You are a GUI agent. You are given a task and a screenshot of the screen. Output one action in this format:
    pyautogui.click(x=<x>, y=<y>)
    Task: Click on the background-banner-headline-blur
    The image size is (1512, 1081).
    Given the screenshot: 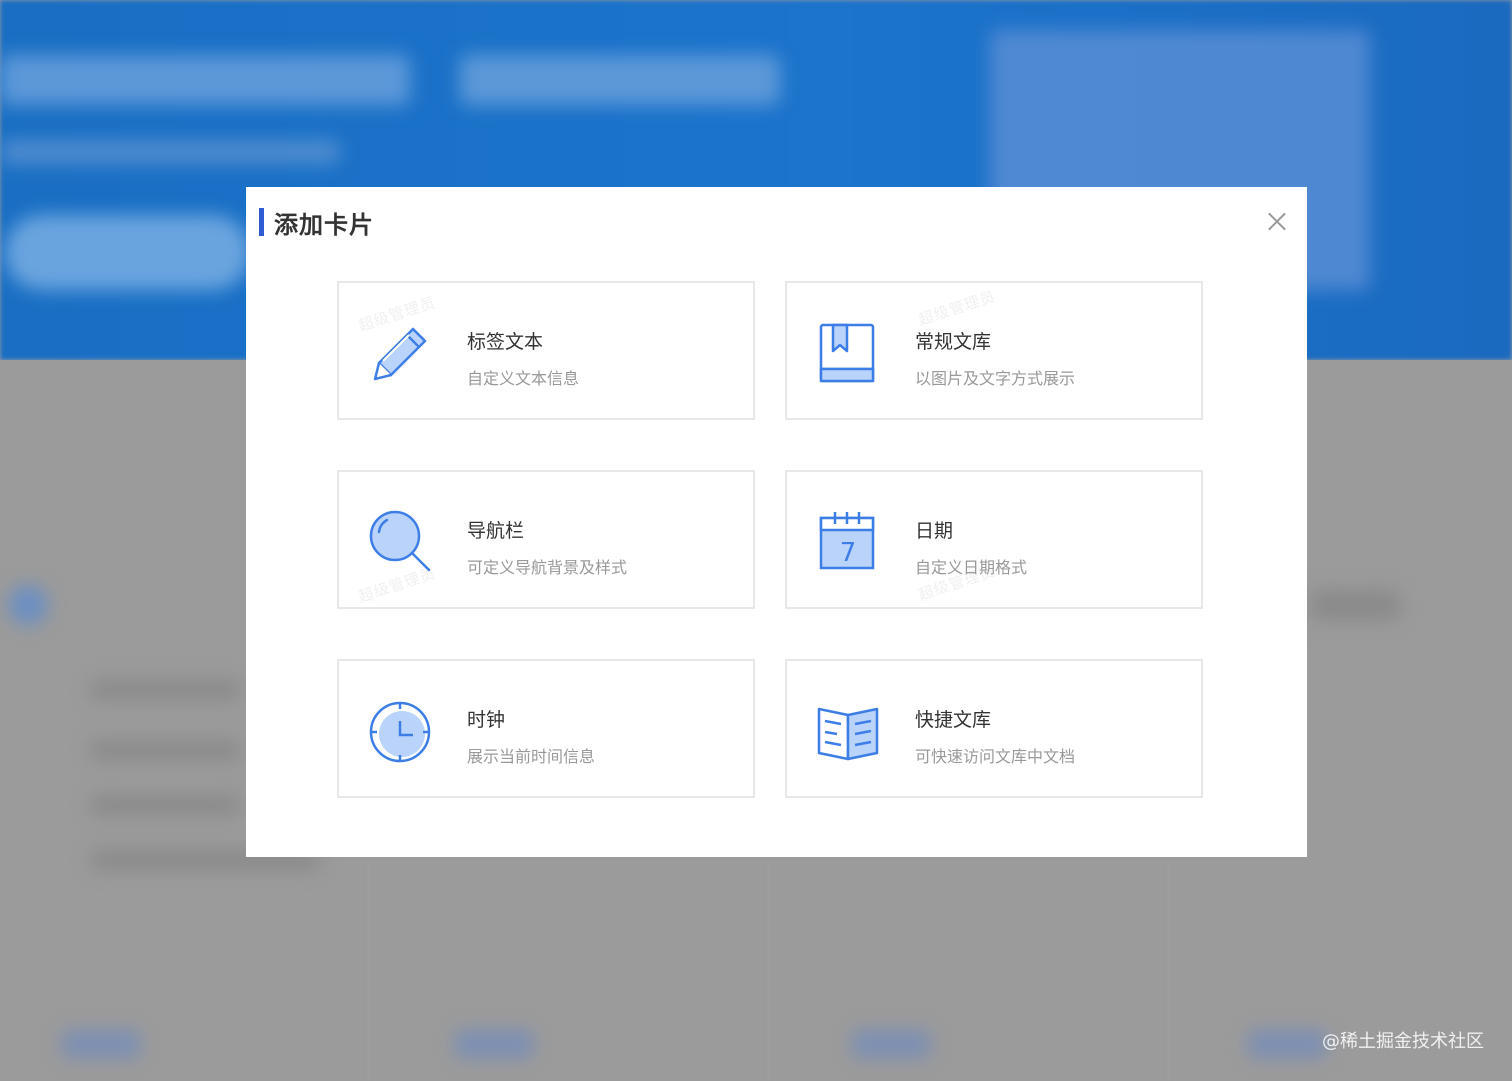 What is the action you would take?
    pyautogui.click(x=205, y=80)
    